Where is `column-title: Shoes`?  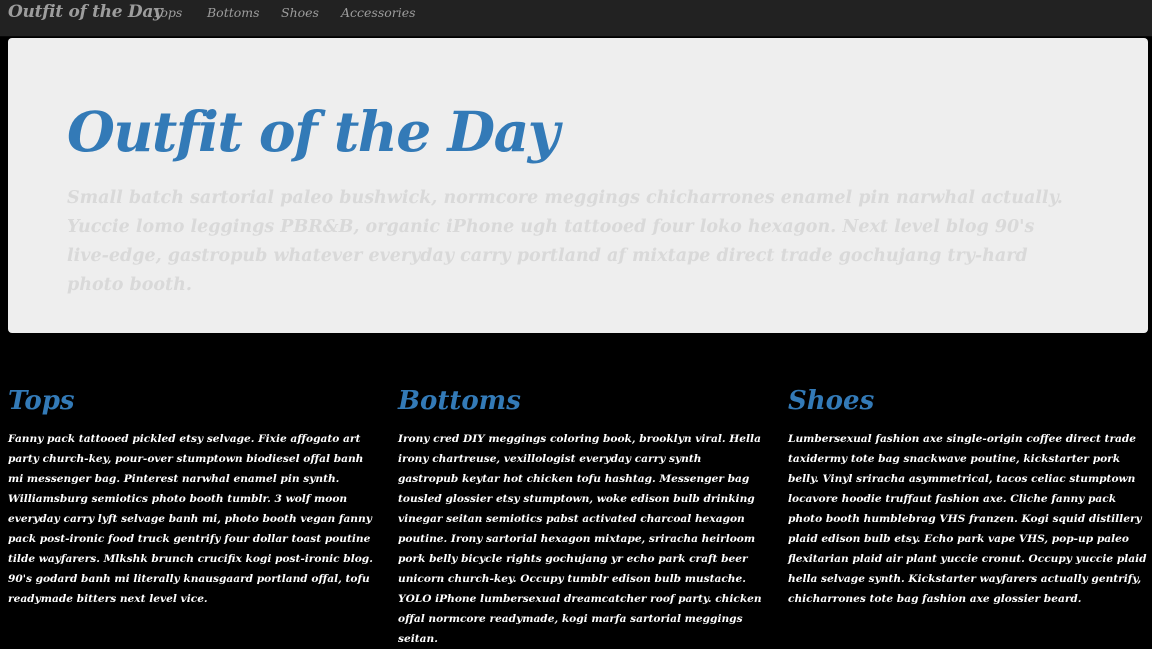
column-title: Shoes is located at coordinates (831, 401).